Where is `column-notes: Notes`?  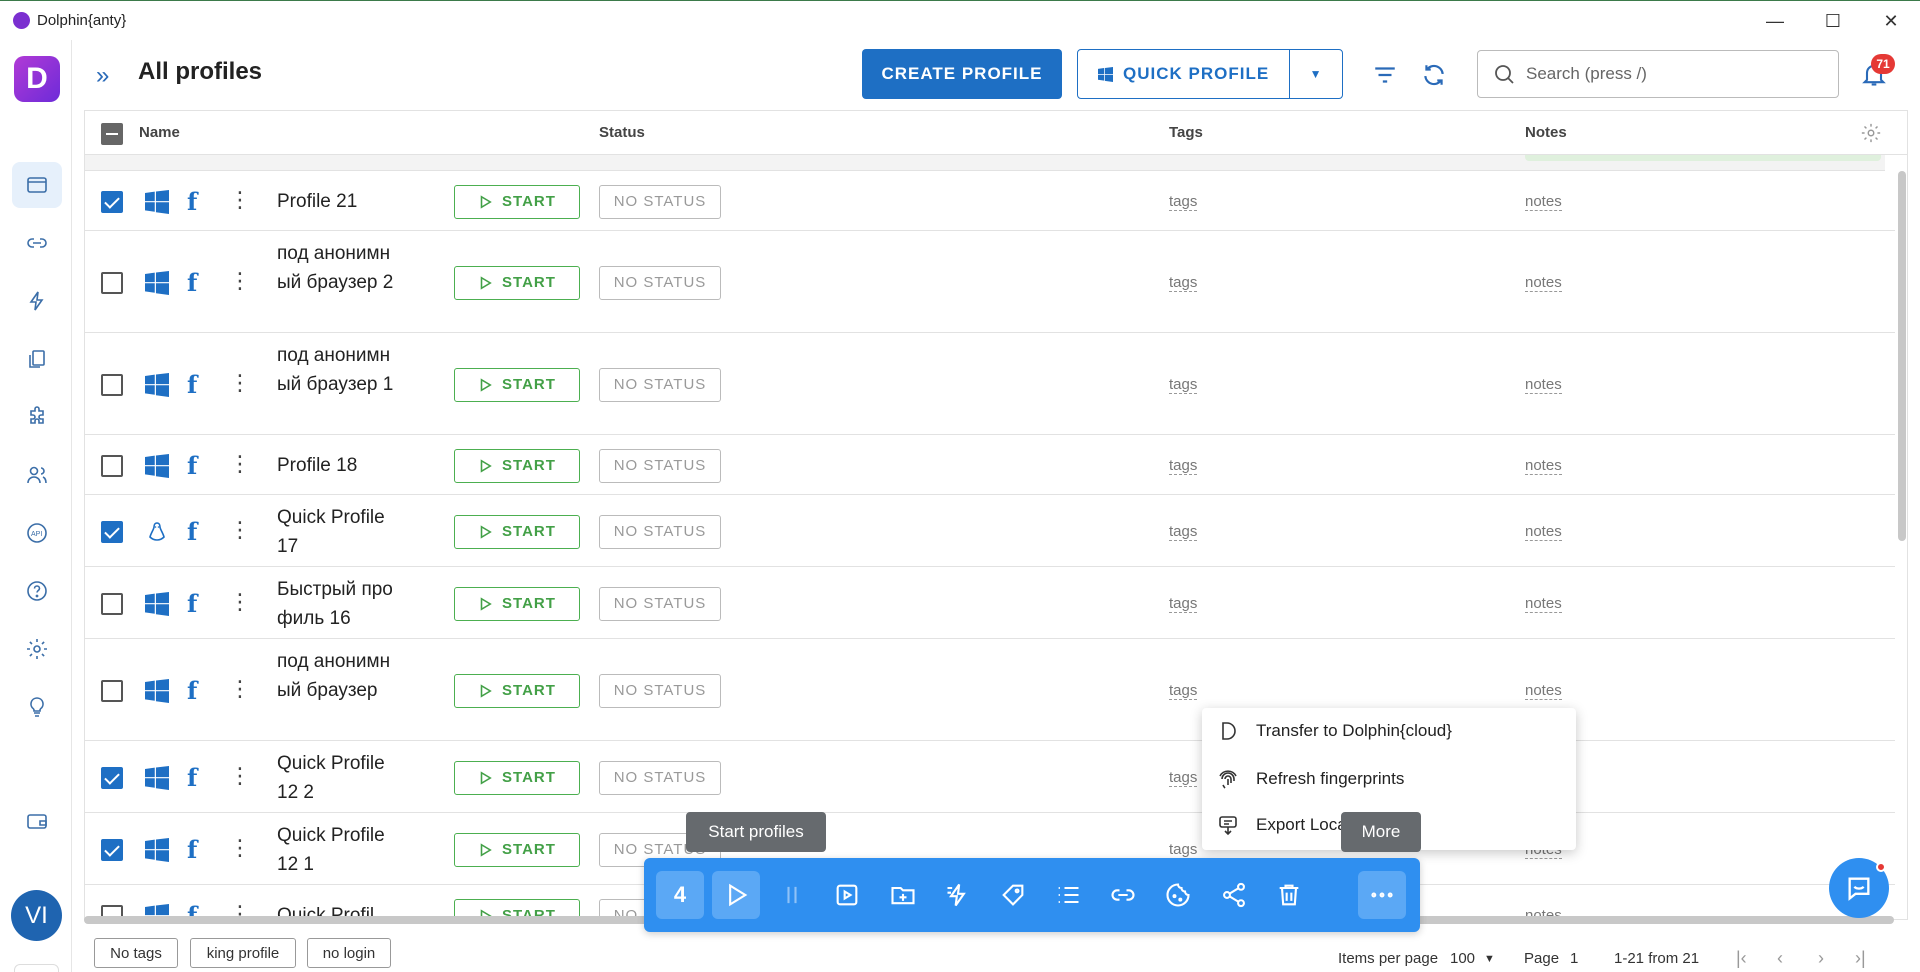
column-notes: Notes is located at coordinates (1546, 132).